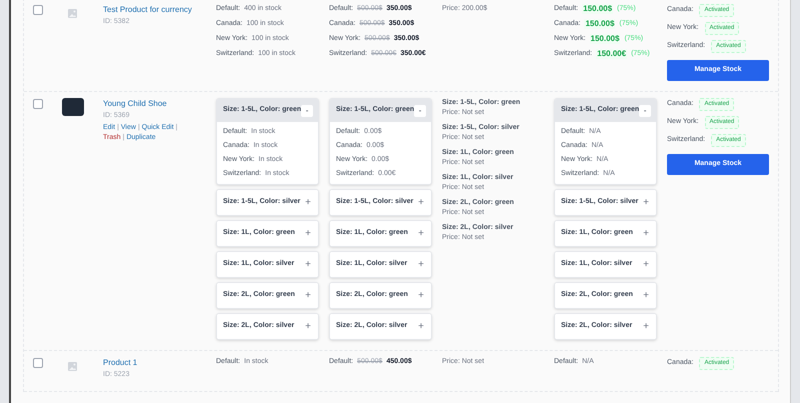 Image resolution: width=800 pixels, height=403 pixels. I want to click on product-link: Product 1, so click(159, 363).